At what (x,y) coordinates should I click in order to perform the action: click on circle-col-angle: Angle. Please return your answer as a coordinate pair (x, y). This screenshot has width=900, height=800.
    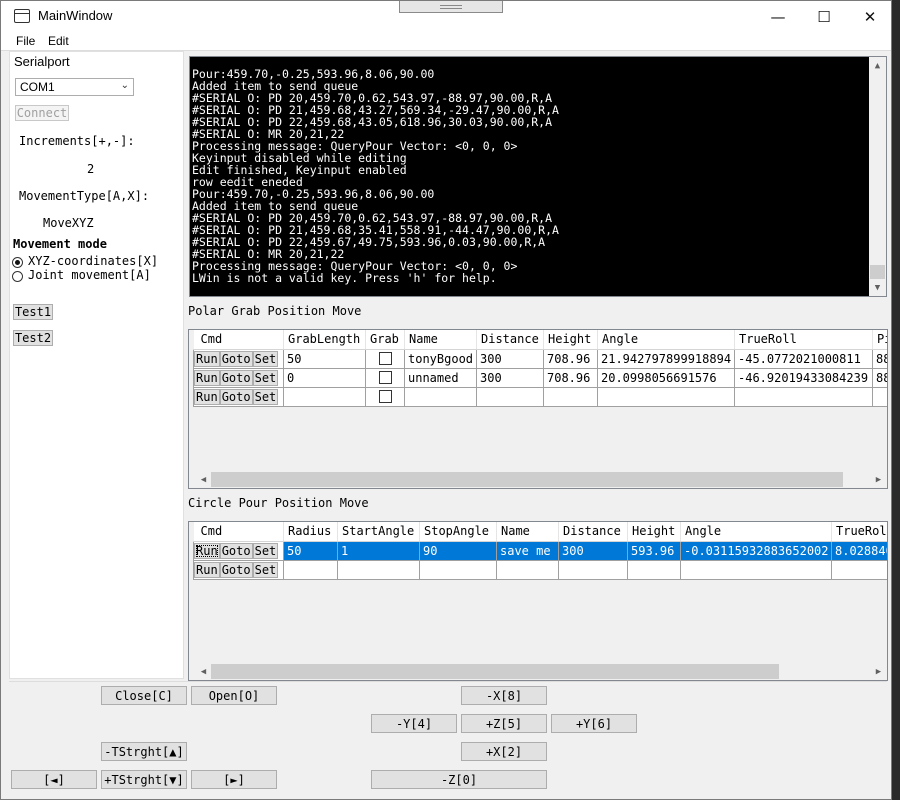
    Looking at the image, I should click on (756, 532).